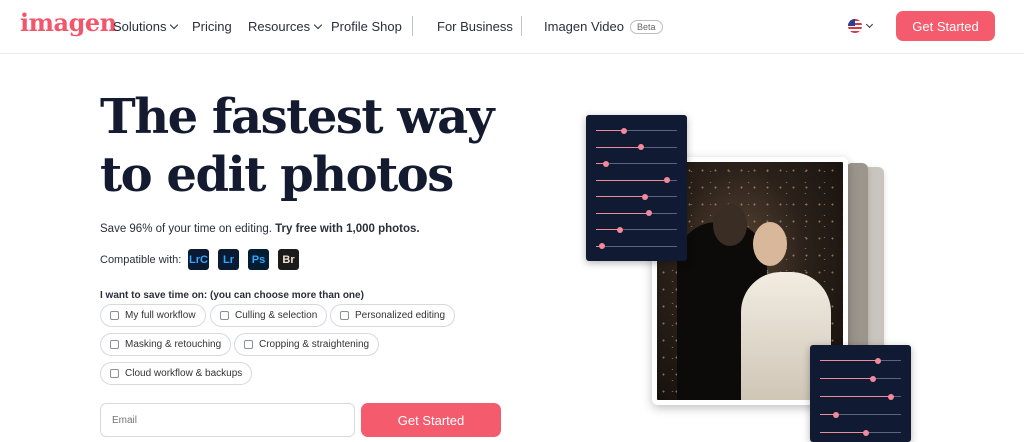 The image size is (1024, 442). What do you see at coordinates (431, 420) in the screenshot?
I see `hero-get-started-button: Get Started` at bounding box center [431, 420].